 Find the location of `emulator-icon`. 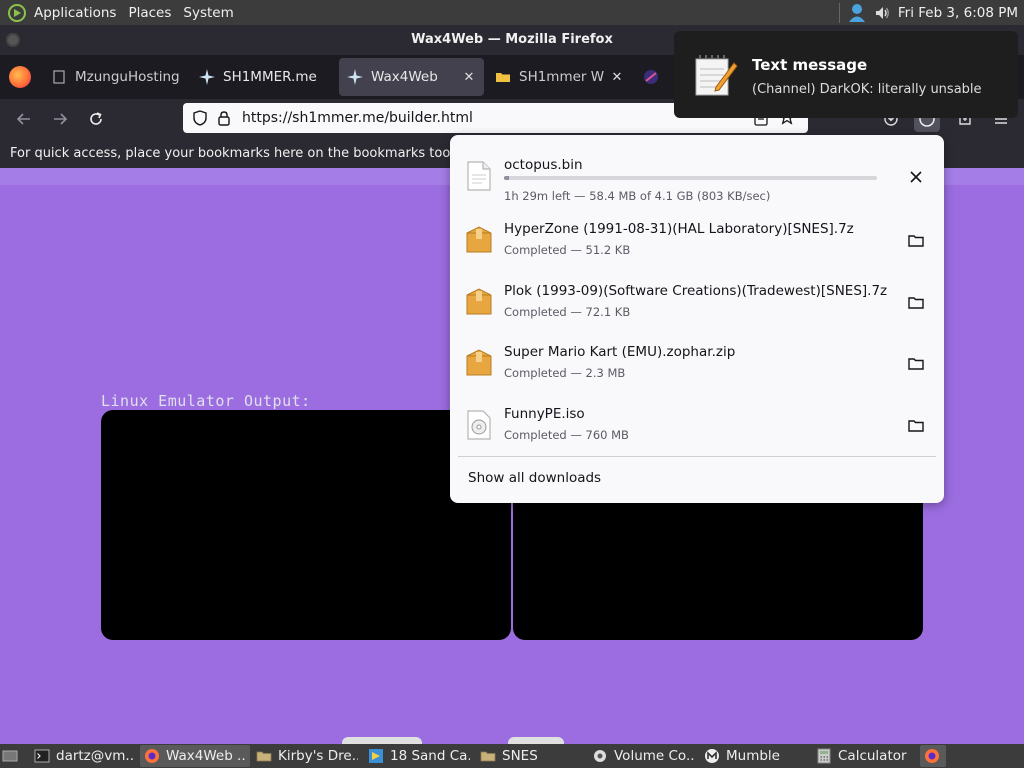

emulator-icon is located at coordinates (376, 756).